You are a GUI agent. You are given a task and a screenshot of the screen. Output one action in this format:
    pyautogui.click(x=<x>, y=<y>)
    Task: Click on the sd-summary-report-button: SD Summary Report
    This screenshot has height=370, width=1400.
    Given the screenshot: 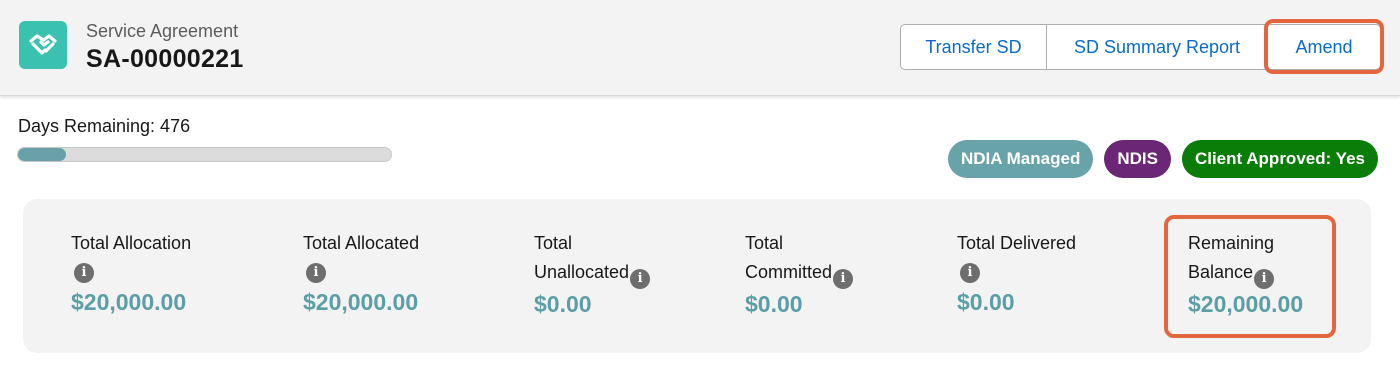 What is the action you would take?
    pyautogui.click(x=1157, y=47)
    